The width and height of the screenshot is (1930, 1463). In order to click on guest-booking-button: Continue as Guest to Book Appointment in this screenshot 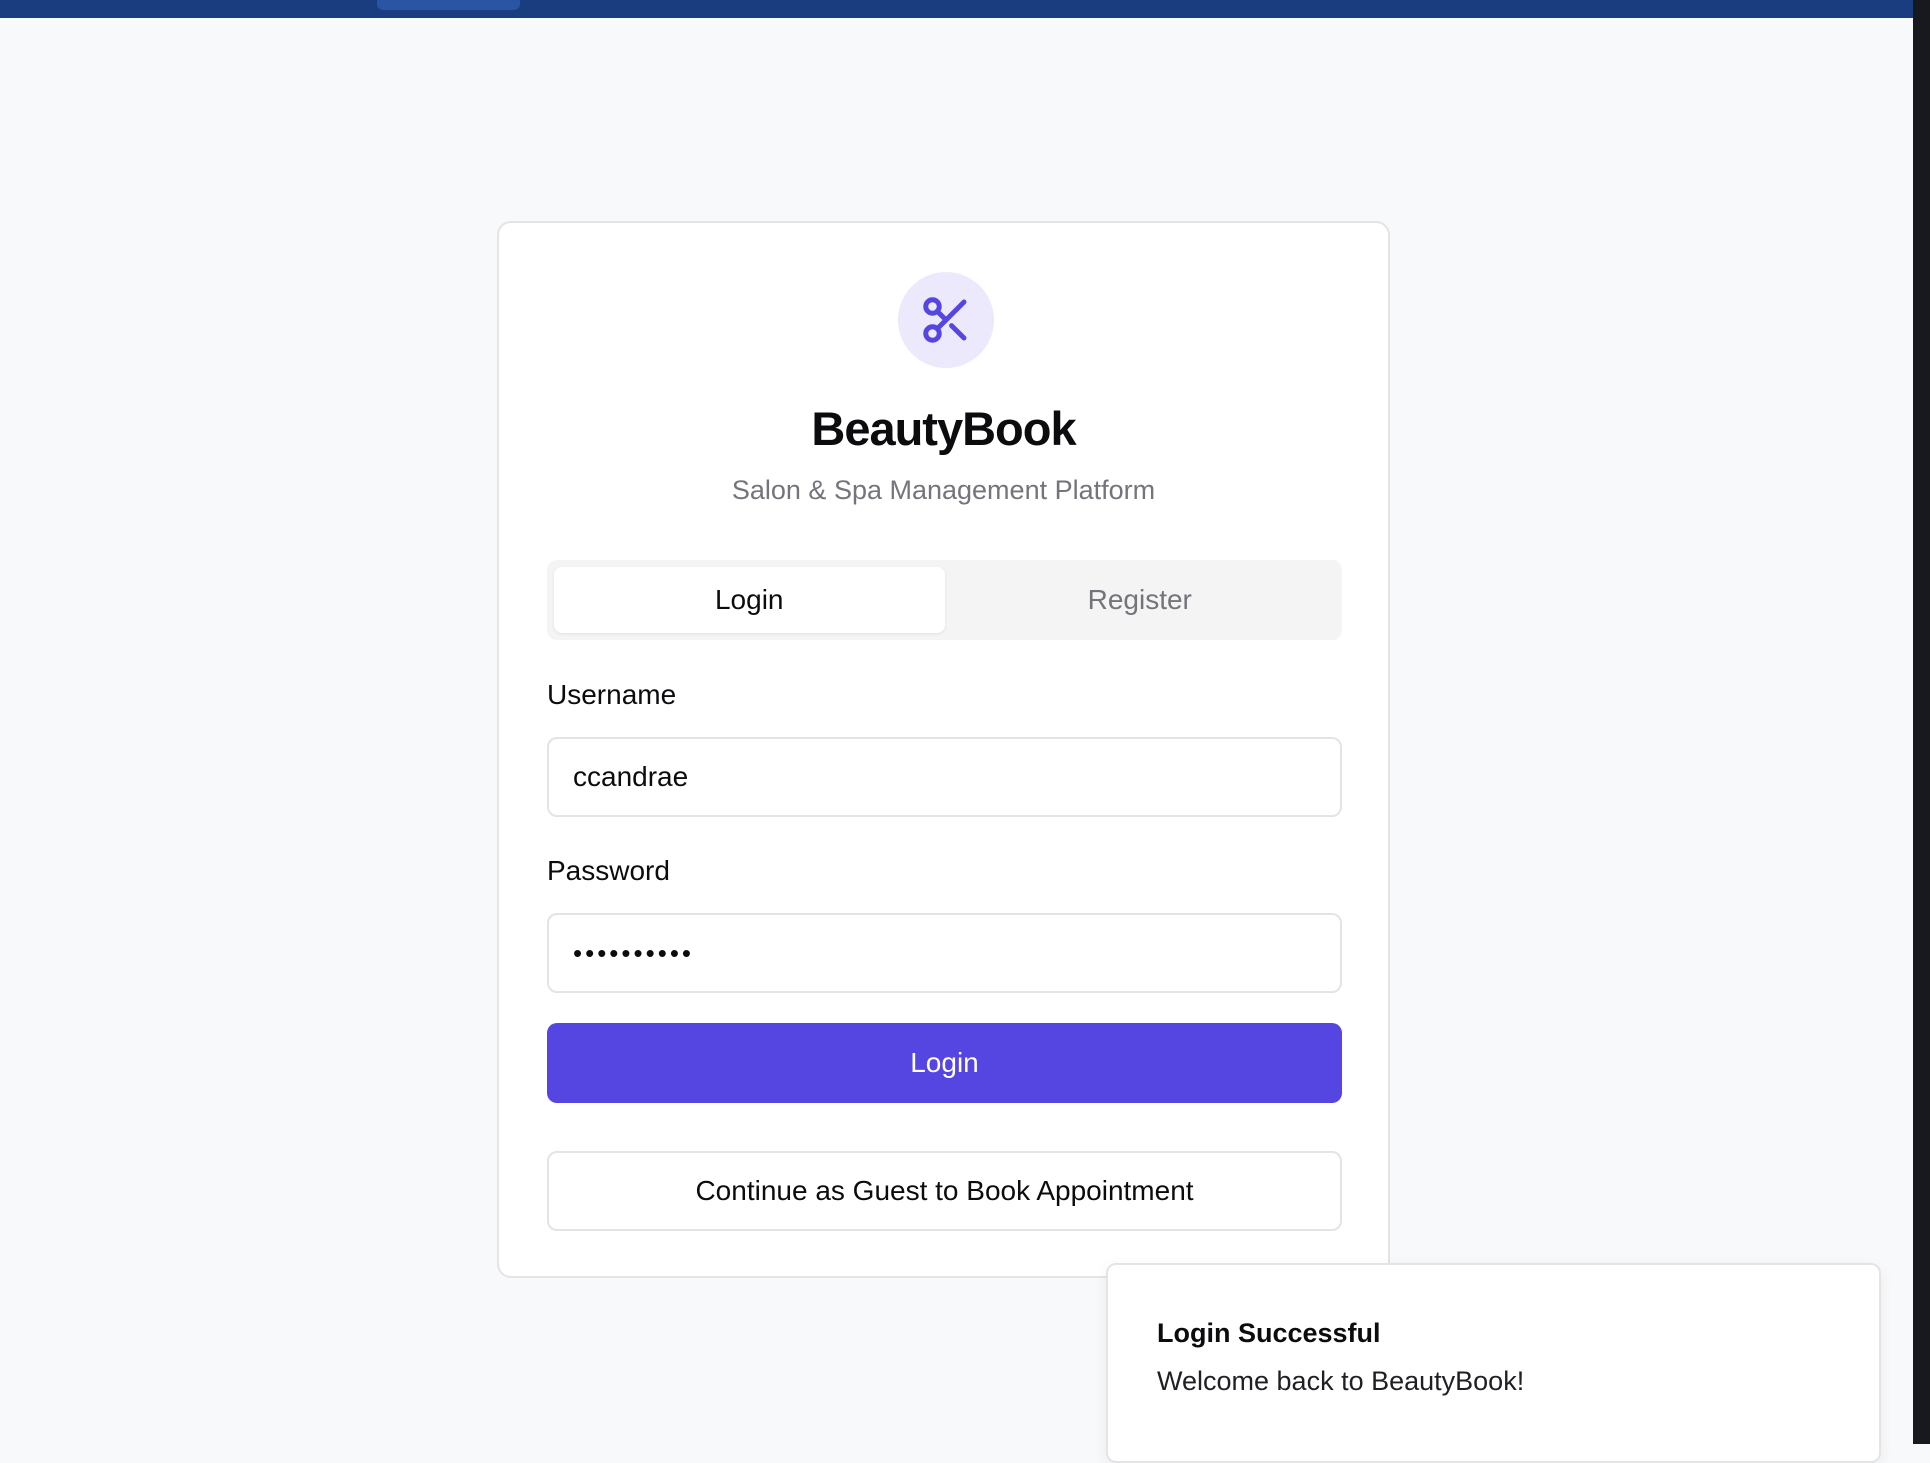, I will do `click(944, 1191)`.